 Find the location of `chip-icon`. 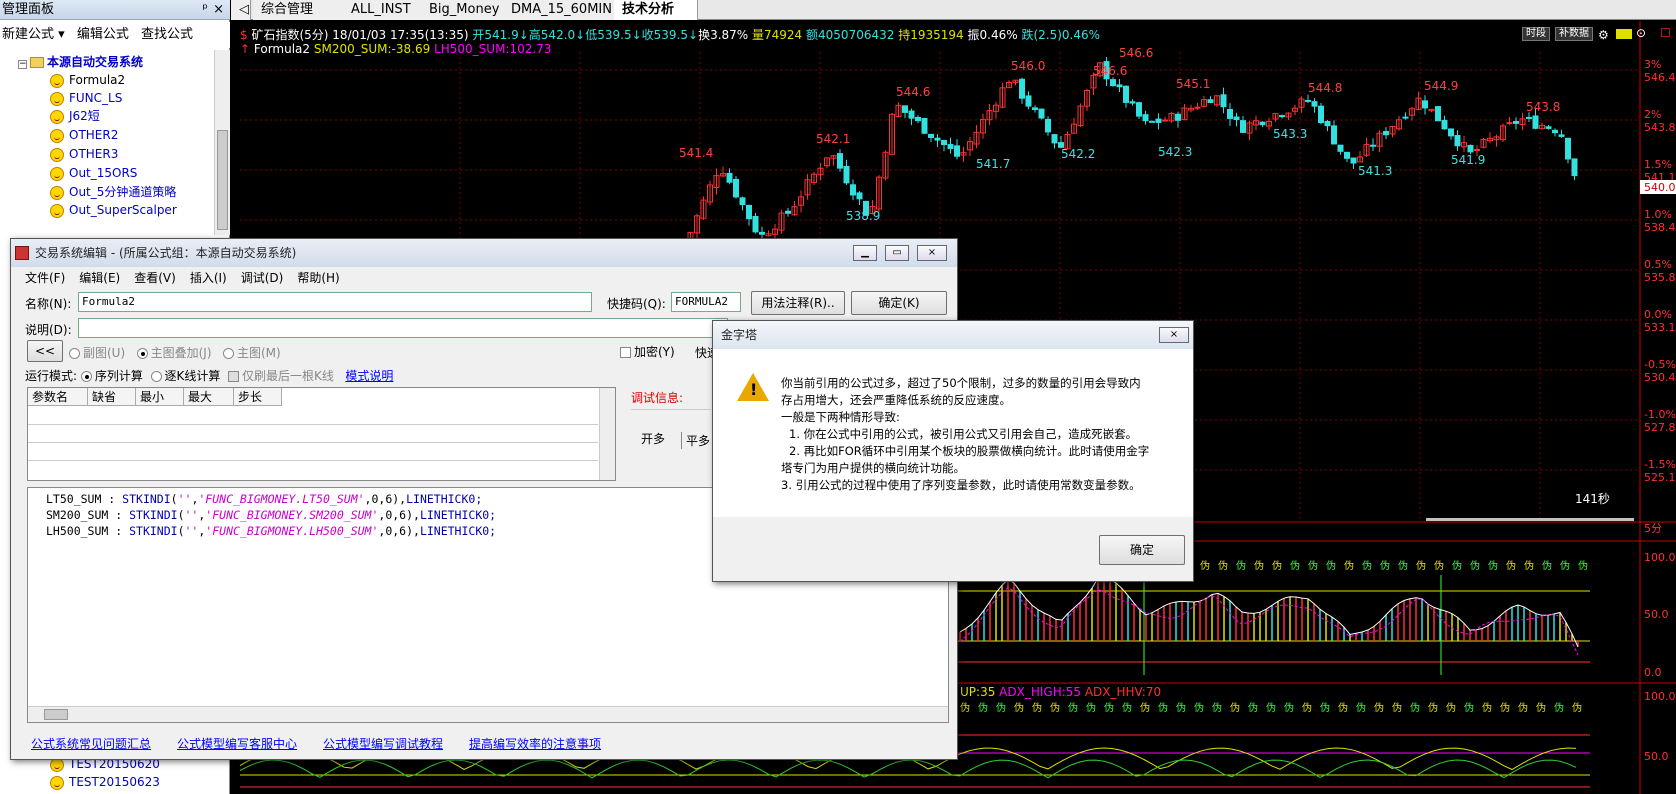

chip-icon is located at coordinates (1624, 34).